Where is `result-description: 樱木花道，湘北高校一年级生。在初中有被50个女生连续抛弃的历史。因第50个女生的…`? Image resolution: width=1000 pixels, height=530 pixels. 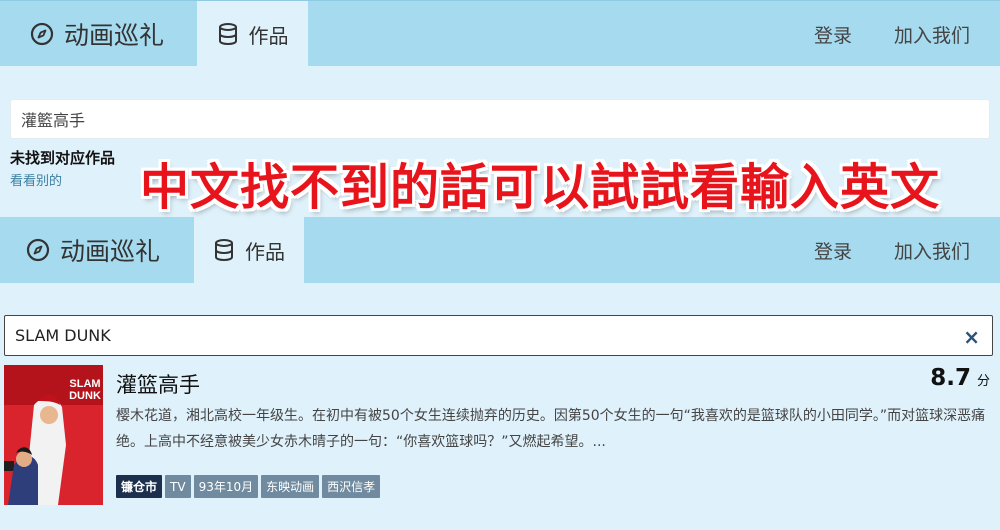
result-description: 樱木花道，湘北高校一年级生。在初中有被50个女生连续抛弃的历史。因第50个女生的… is located at coordinates (551, 429).